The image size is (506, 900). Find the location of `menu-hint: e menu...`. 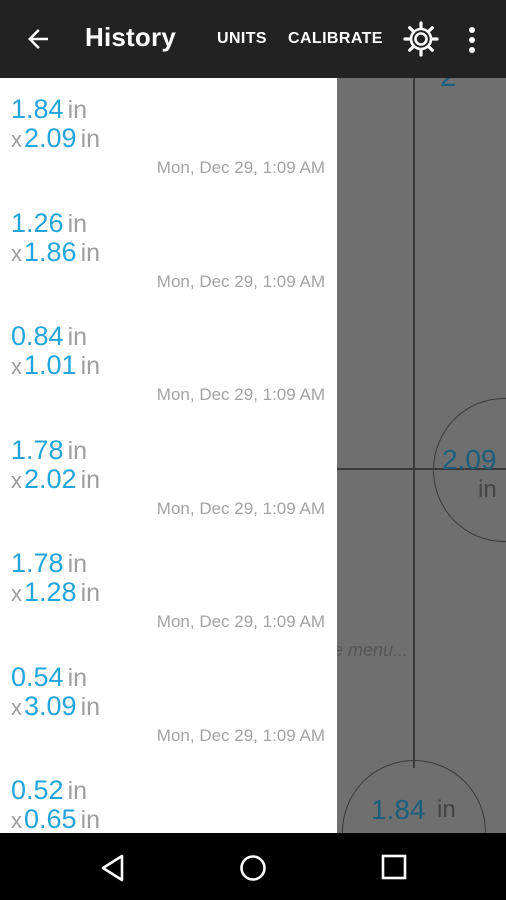

menu-hint: e menu... is located at coordinates (371, 650).